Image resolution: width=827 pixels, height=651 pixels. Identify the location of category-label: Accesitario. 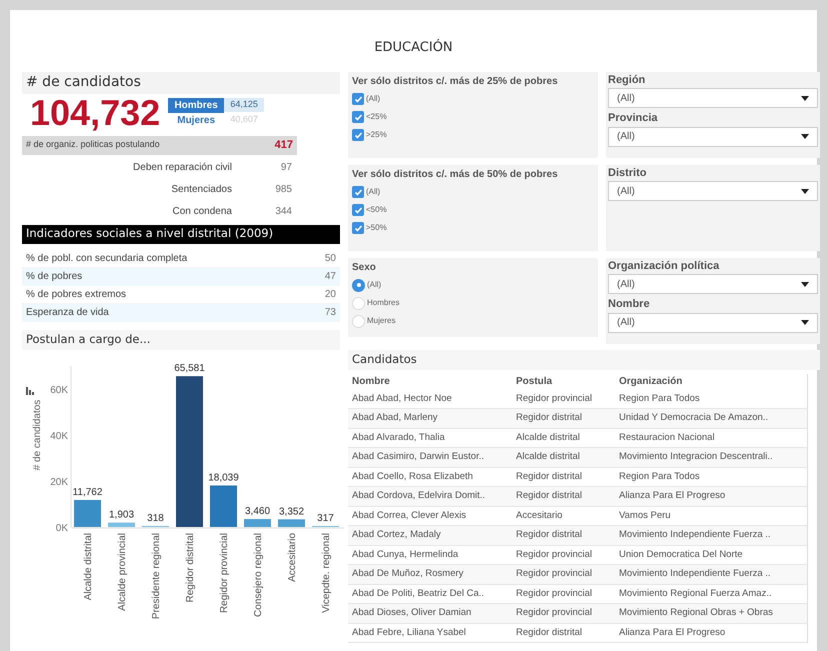
(292, 557).